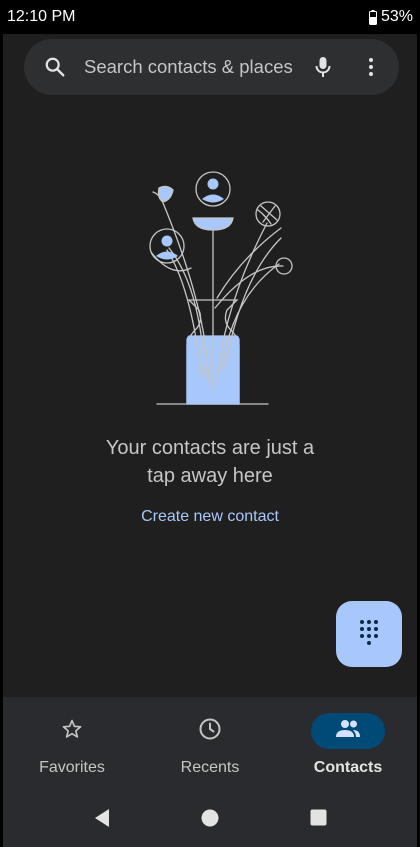  What do you see at coordinates (55, 67) in the screenshot?
I see `search-icon` at bounding box center [55, 67].